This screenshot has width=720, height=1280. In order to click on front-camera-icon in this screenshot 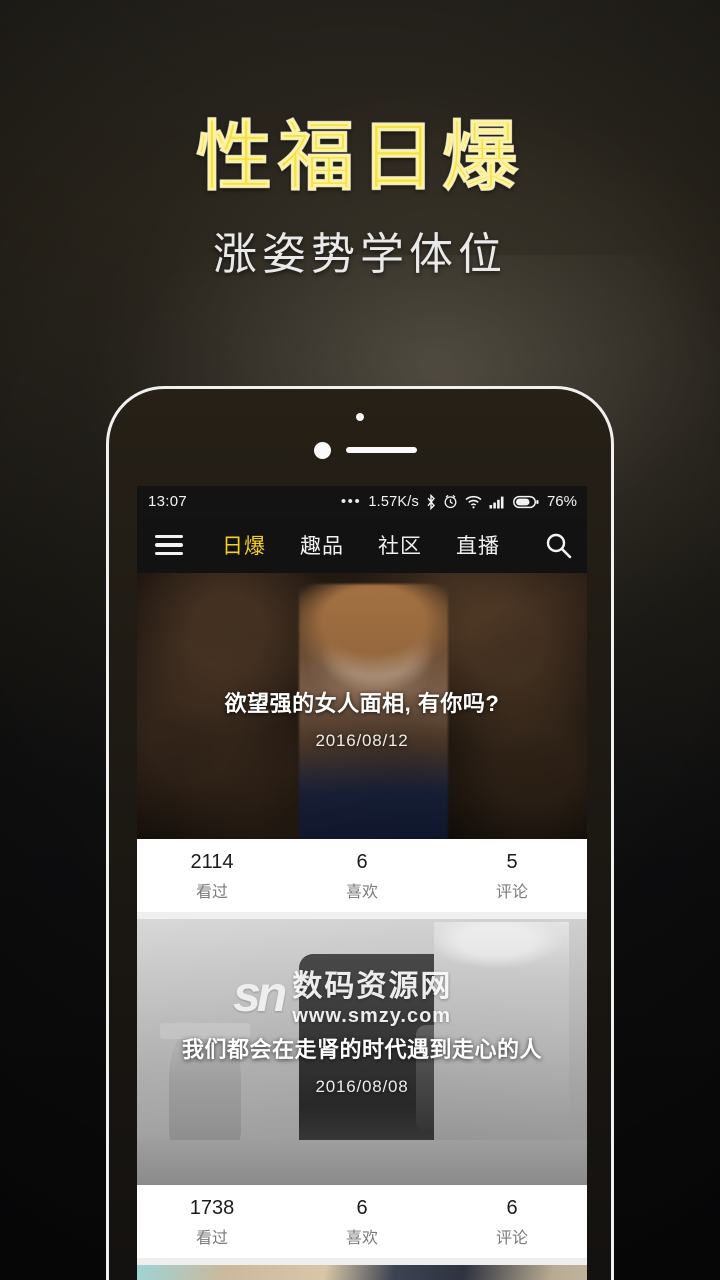, I will do `click(360, 417)`.